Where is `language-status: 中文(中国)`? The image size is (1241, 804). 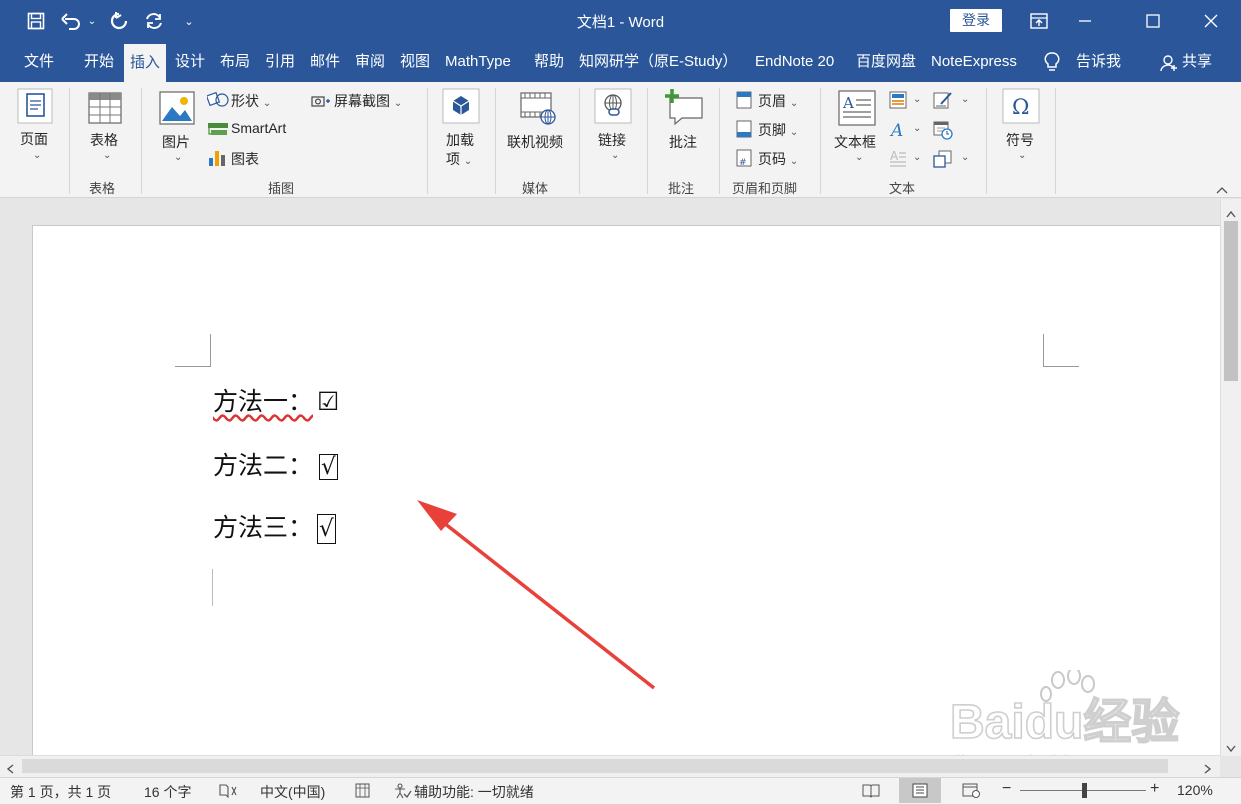
language-status: 中文(中国) is located at coordinates (292, 792).